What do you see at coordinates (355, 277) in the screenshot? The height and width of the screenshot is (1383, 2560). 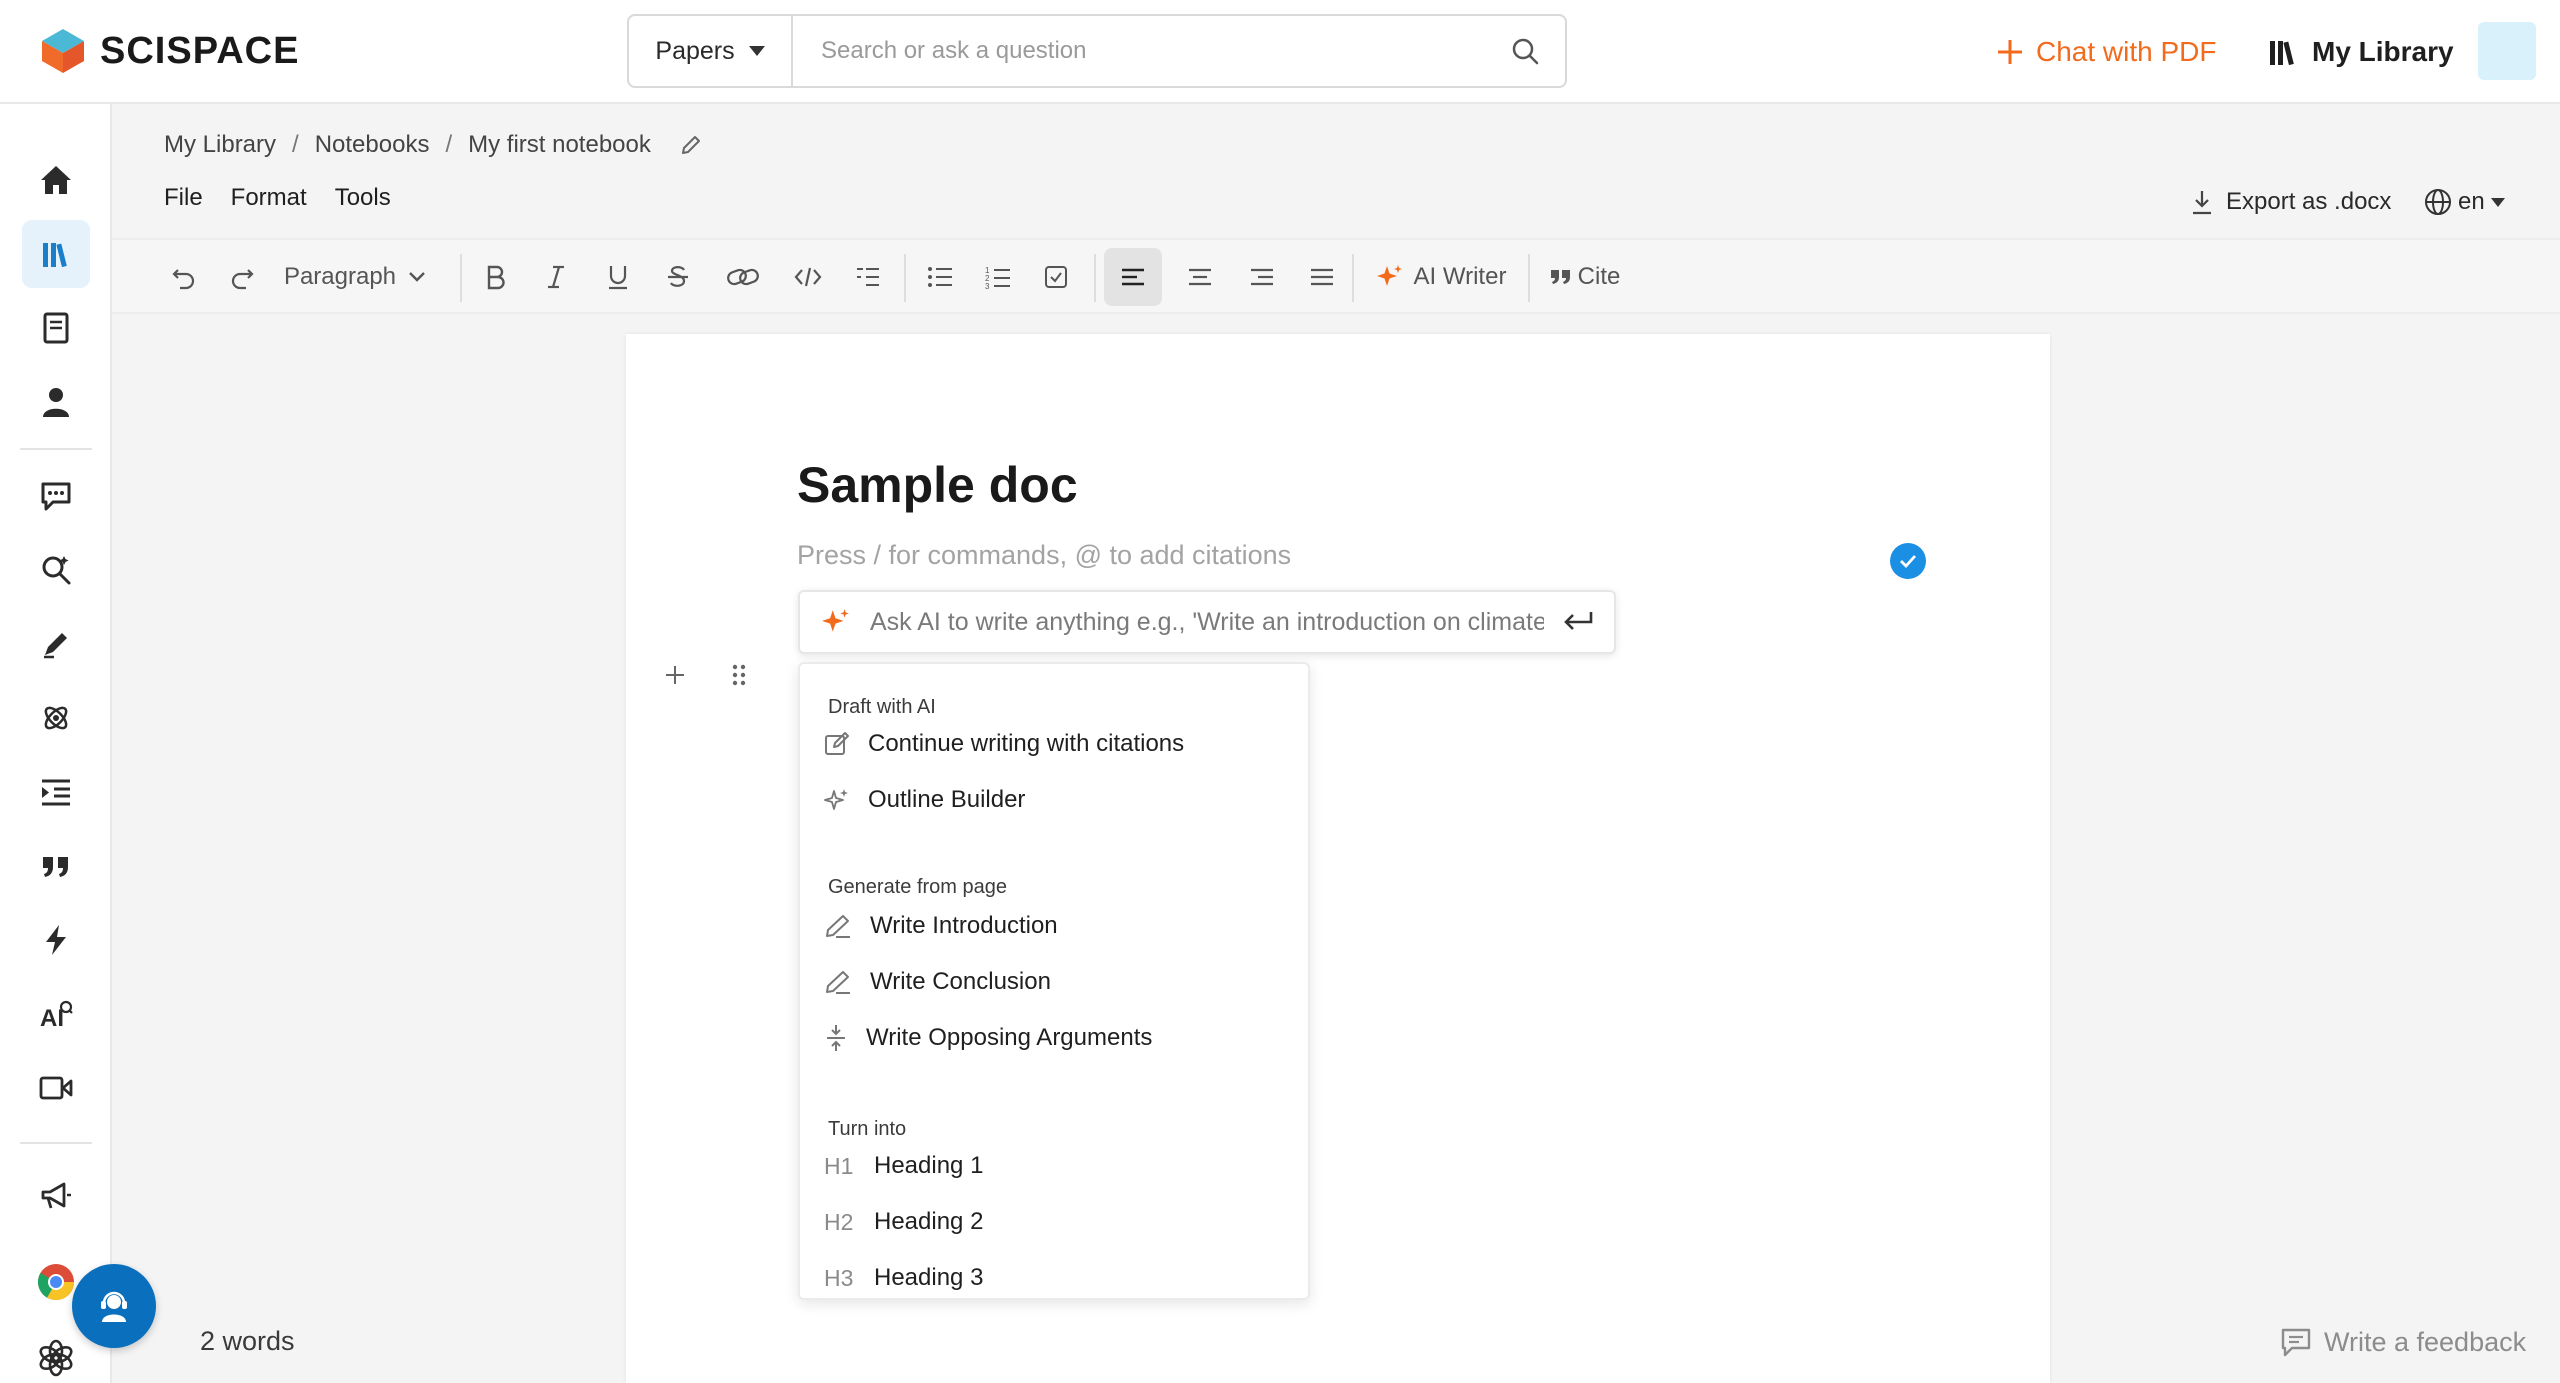 I see `paragraph-style-dropdown: Paragraph` at bounding box center [355, 277].